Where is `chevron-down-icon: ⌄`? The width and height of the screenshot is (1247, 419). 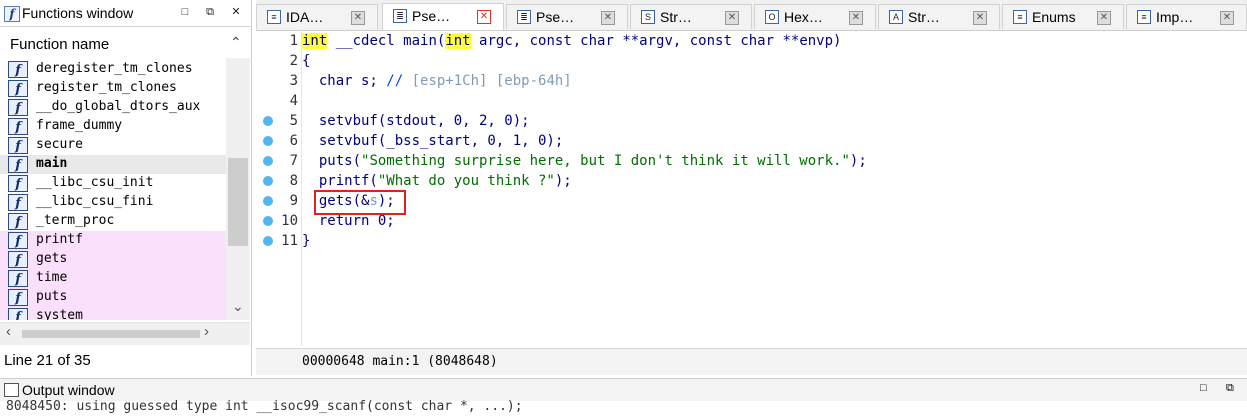
chevron-down-icon: ⌄ is located at coordinates (238, 306).